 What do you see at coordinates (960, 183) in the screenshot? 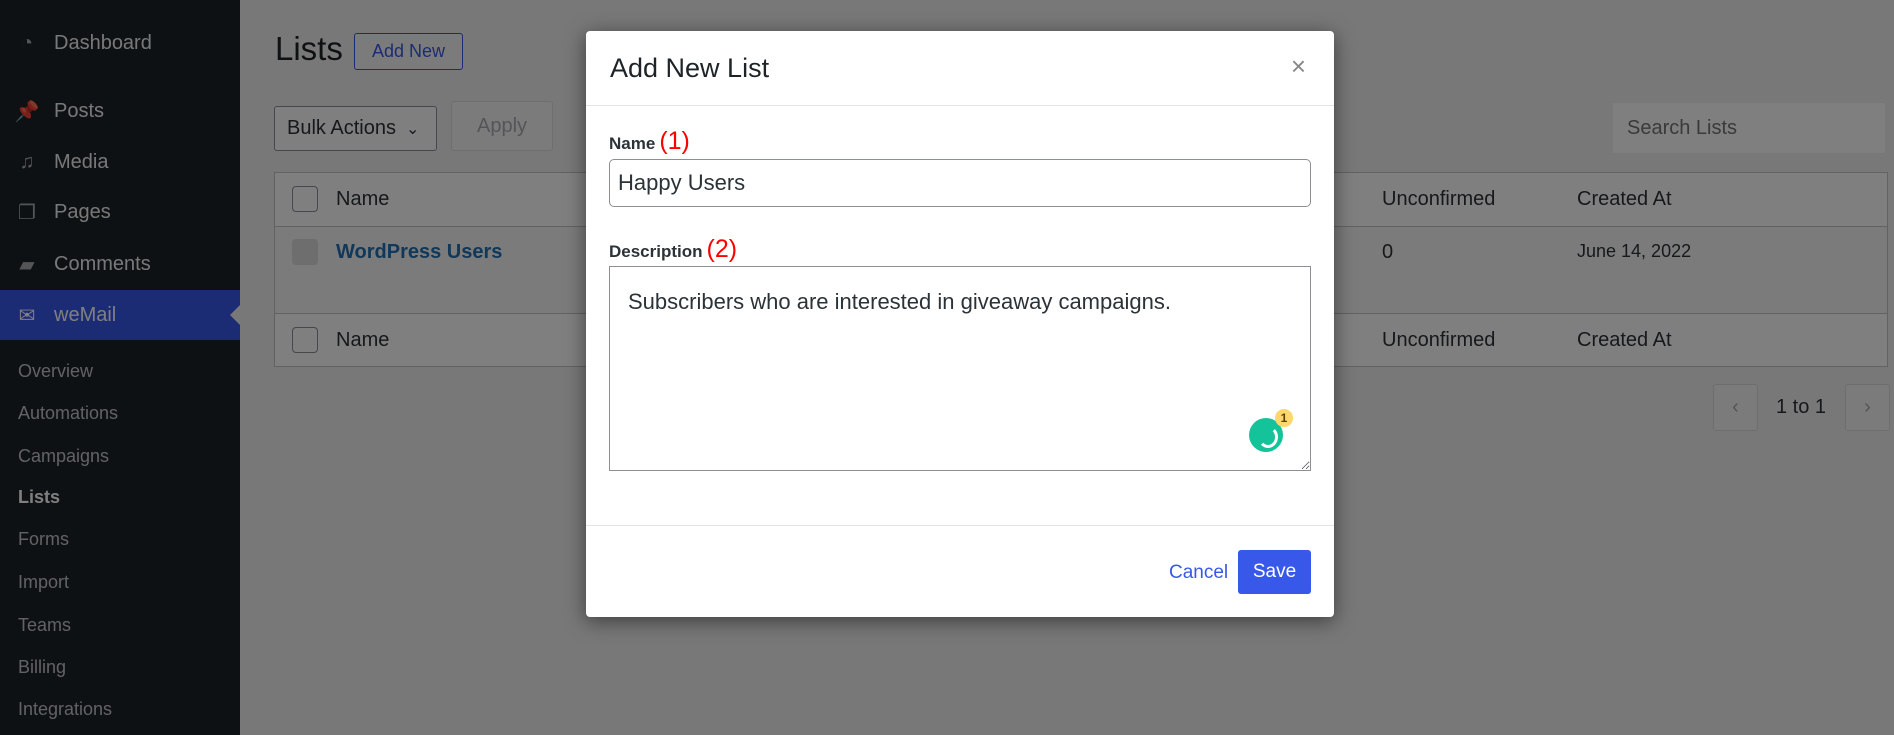
I see `name-field` at bounding box center [960, 183].